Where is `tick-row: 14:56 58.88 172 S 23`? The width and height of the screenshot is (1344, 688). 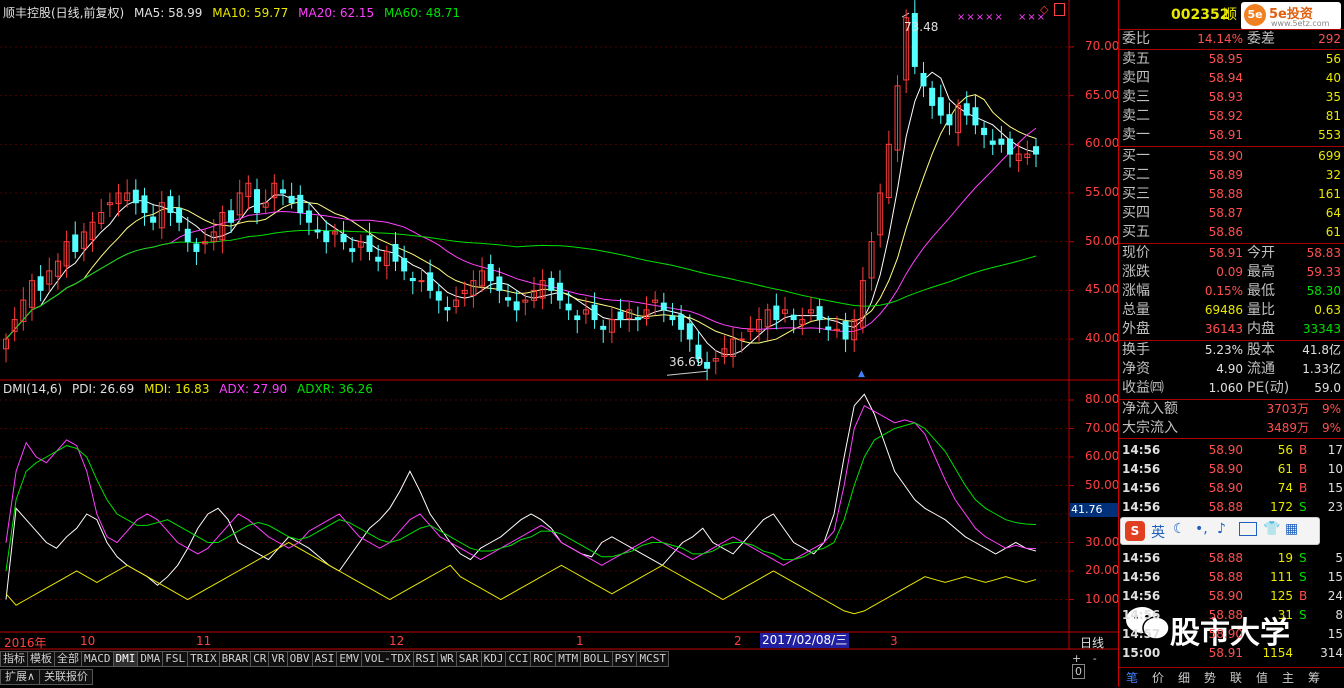
tick-row: 14:56 58.88 172 S 23 is located at coordinates (1231, 507).